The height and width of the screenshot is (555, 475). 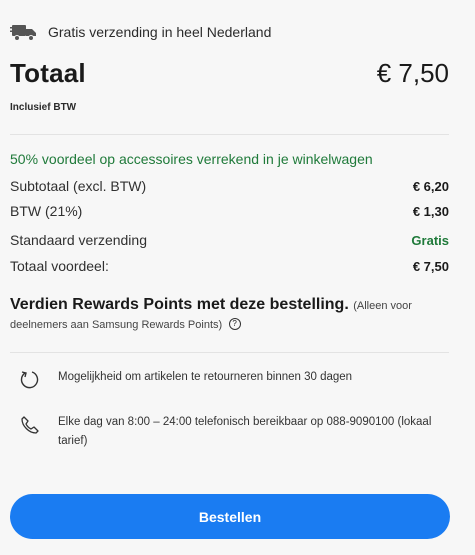 What do you see at coordinates (78, 186) in the screenshot?
I see `line-label: Subtotaal (excl. BTW)` at bounding box center [78, 186].